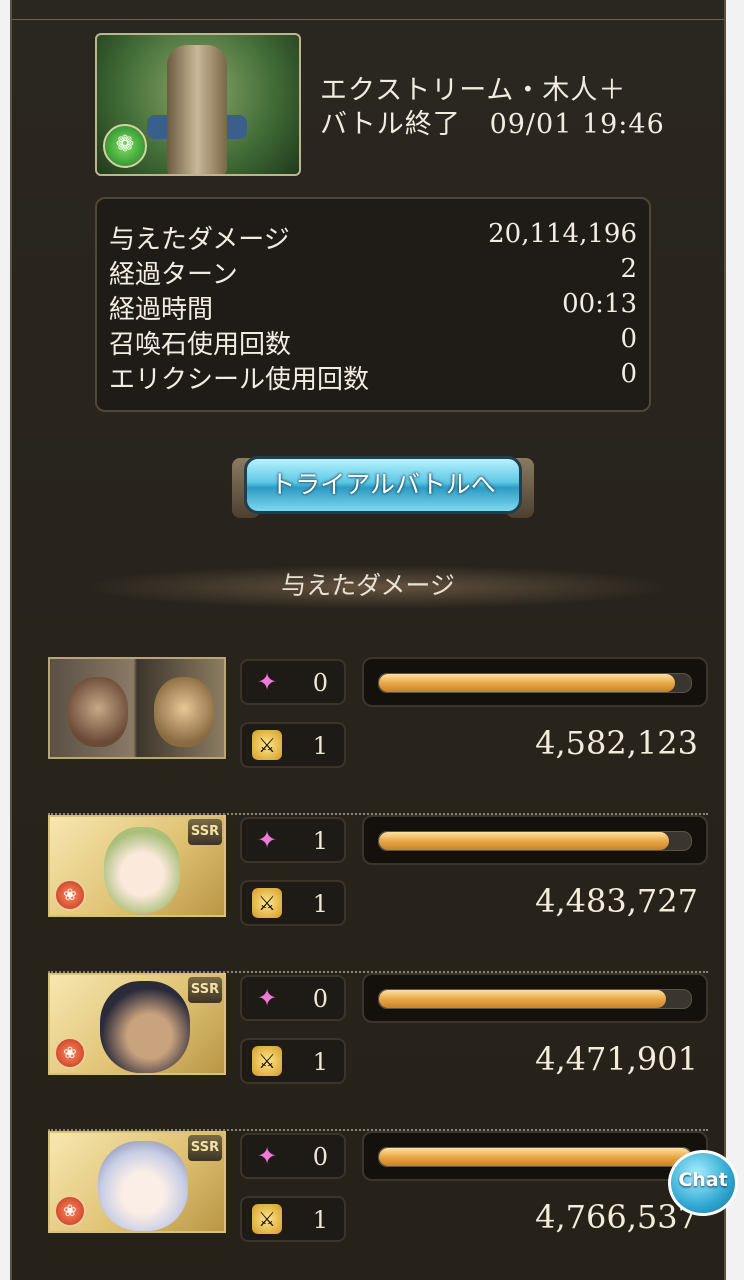  What do you see at coordinates (373, 237) in the screenshot?
I see `stat-row-damage: 与えたダメージ 20,114,196` at bounding box center [373, 237].